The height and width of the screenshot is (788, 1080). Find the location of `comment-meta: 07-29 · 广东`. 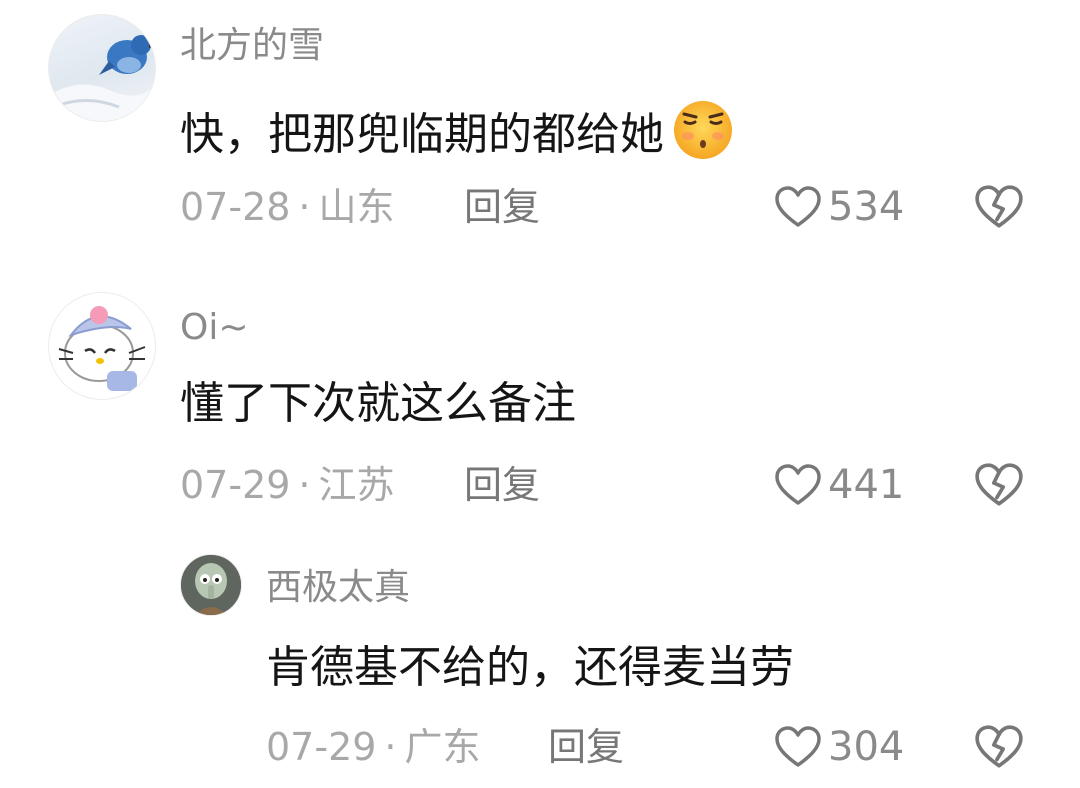

comment-meta: 07-29 · 广东 is located at coordinates (373, 747).